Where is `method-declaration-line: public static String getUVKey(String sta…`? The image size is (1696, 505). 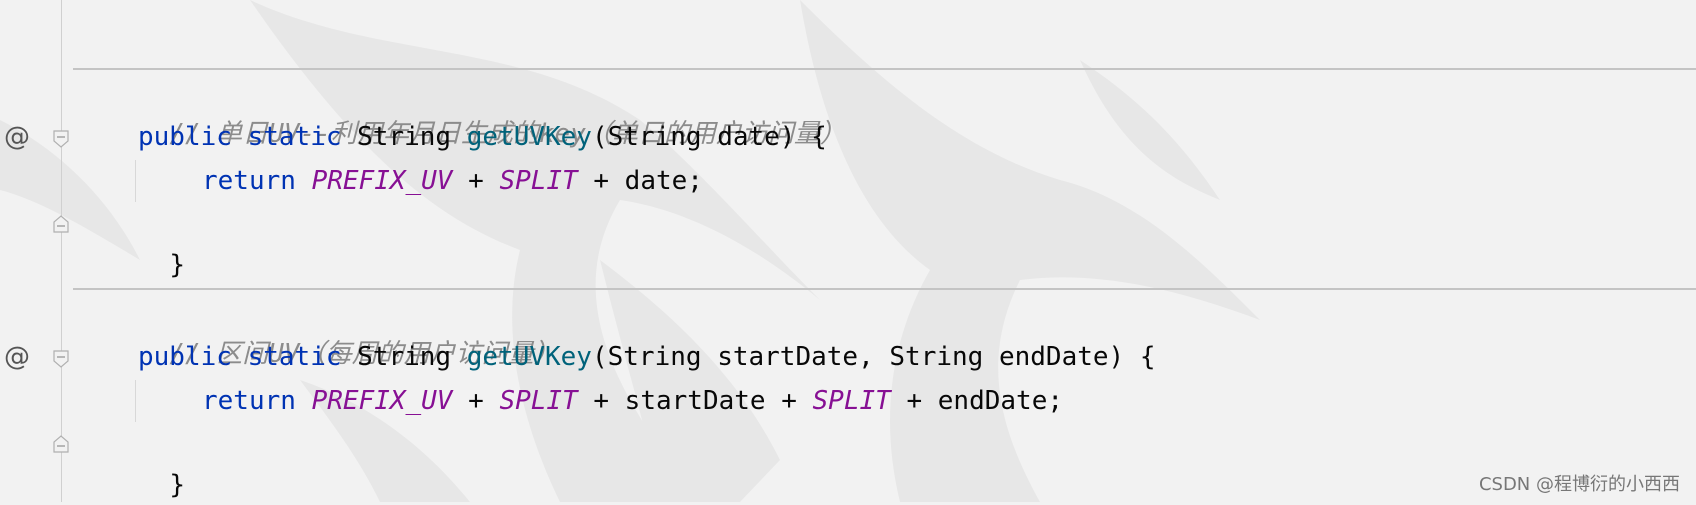
method-declaration-line: public static String getUVKey(String sta… is located at coordinates (647, 357).